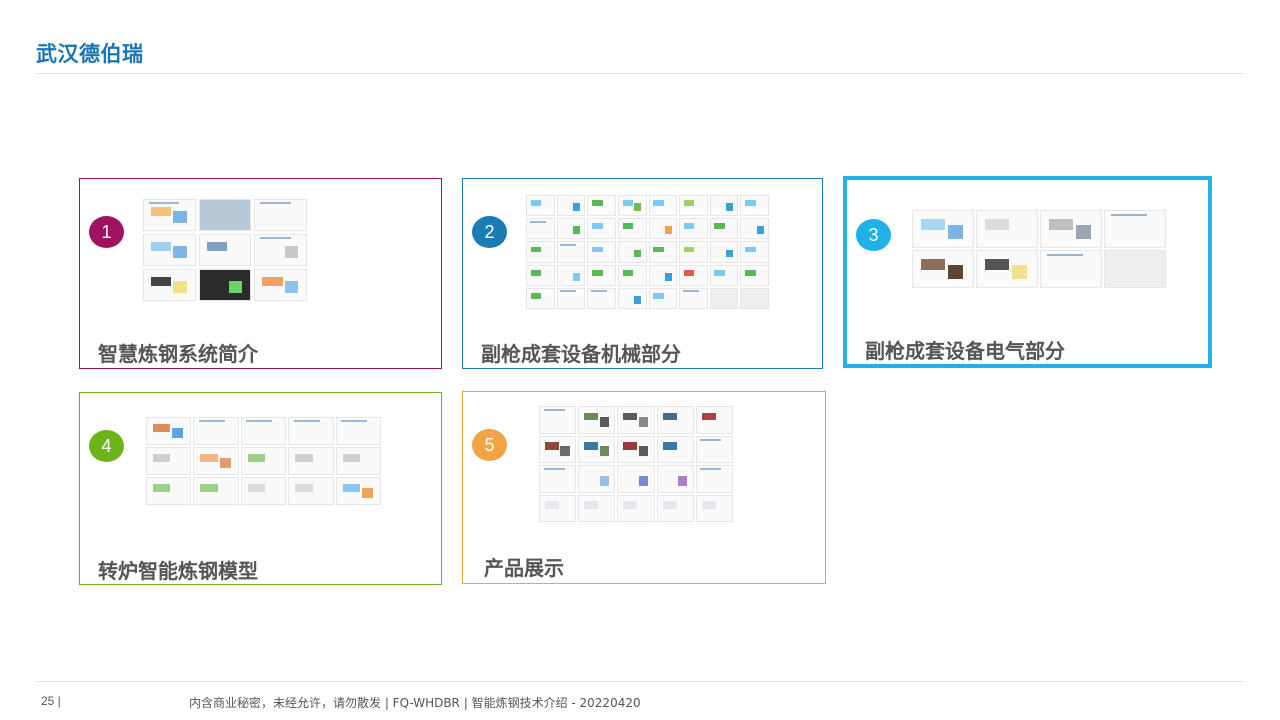  I want to click on section-card-5: 5 产品展示, so click(644, 487).